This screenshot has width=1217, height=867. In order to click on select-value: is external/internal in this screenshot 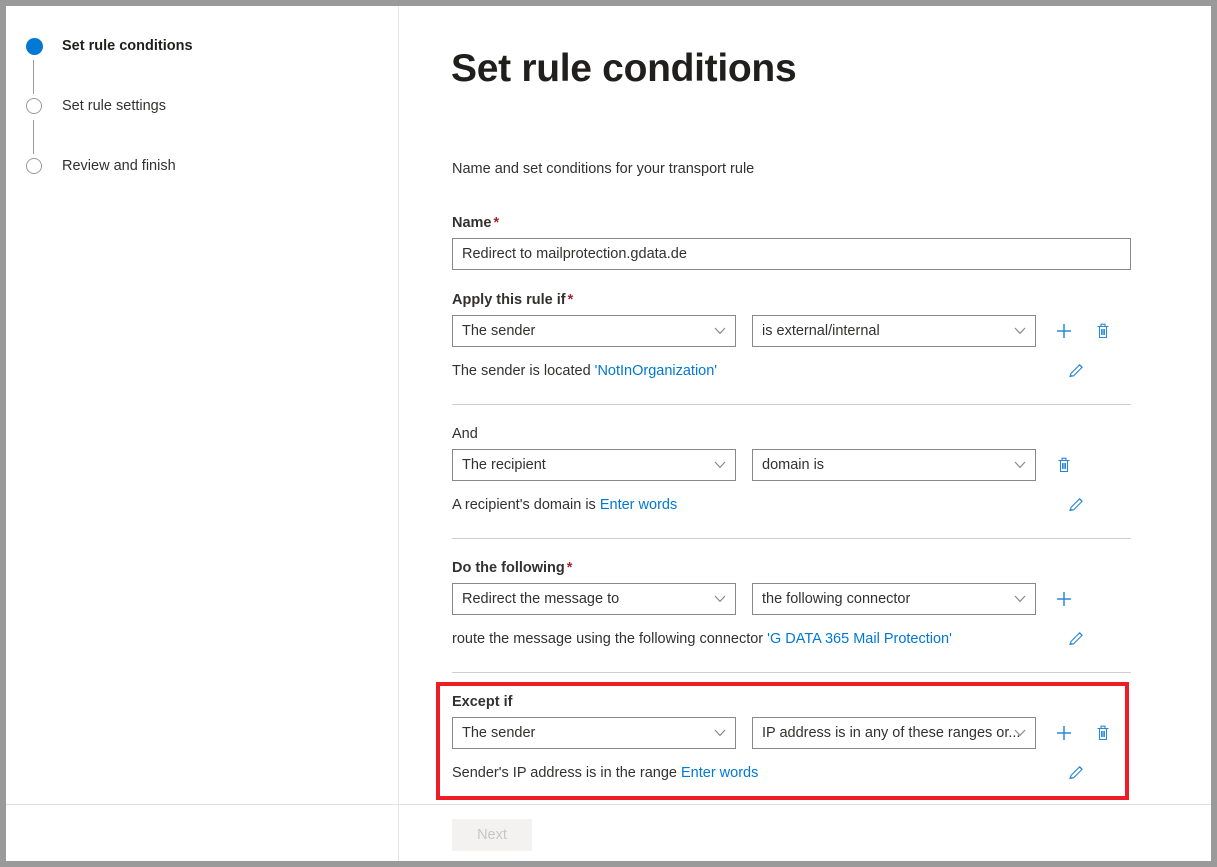, I will do `click(821, 331)`.